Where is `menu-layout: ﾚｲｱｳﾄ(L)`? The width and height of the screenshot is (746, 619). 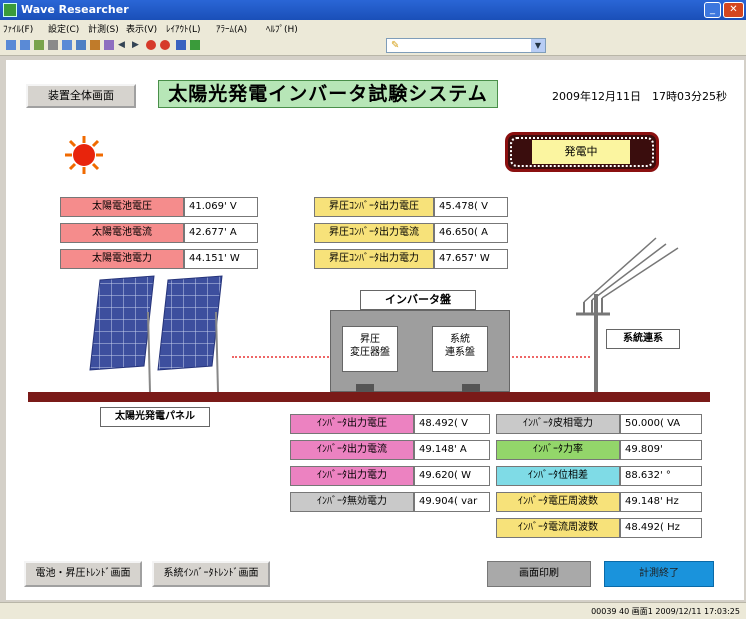
menu-layout: ﾚｲｱｳﾄ(L) is located at coordinates (183, 28).